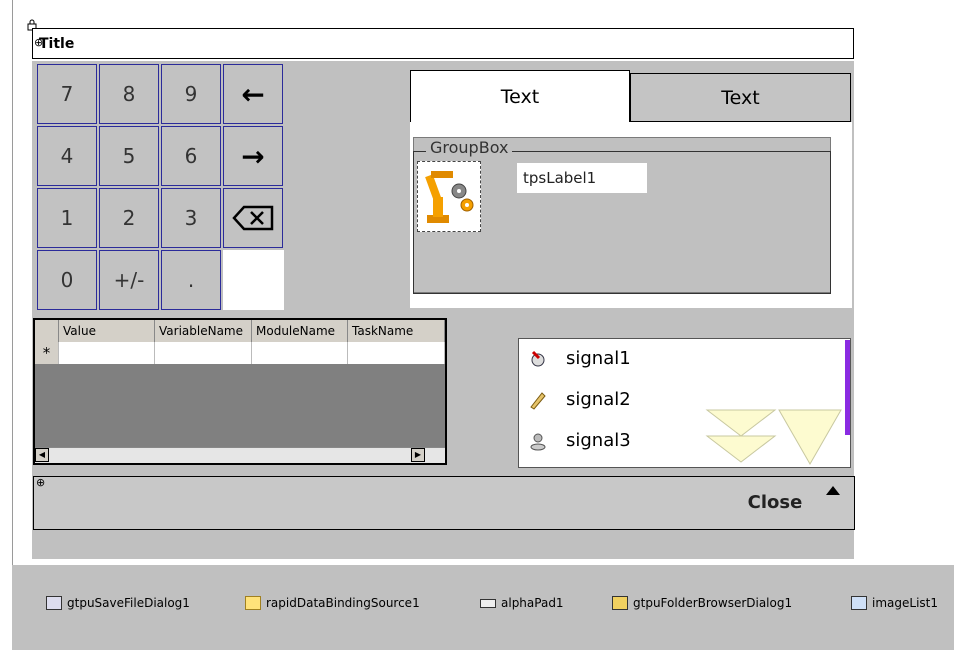 This screenshot has width=954, height=650. What do you see at coordinates (538, 400) in the screenshot?
I see `pencil-icon` at bounding box center [538, 400].